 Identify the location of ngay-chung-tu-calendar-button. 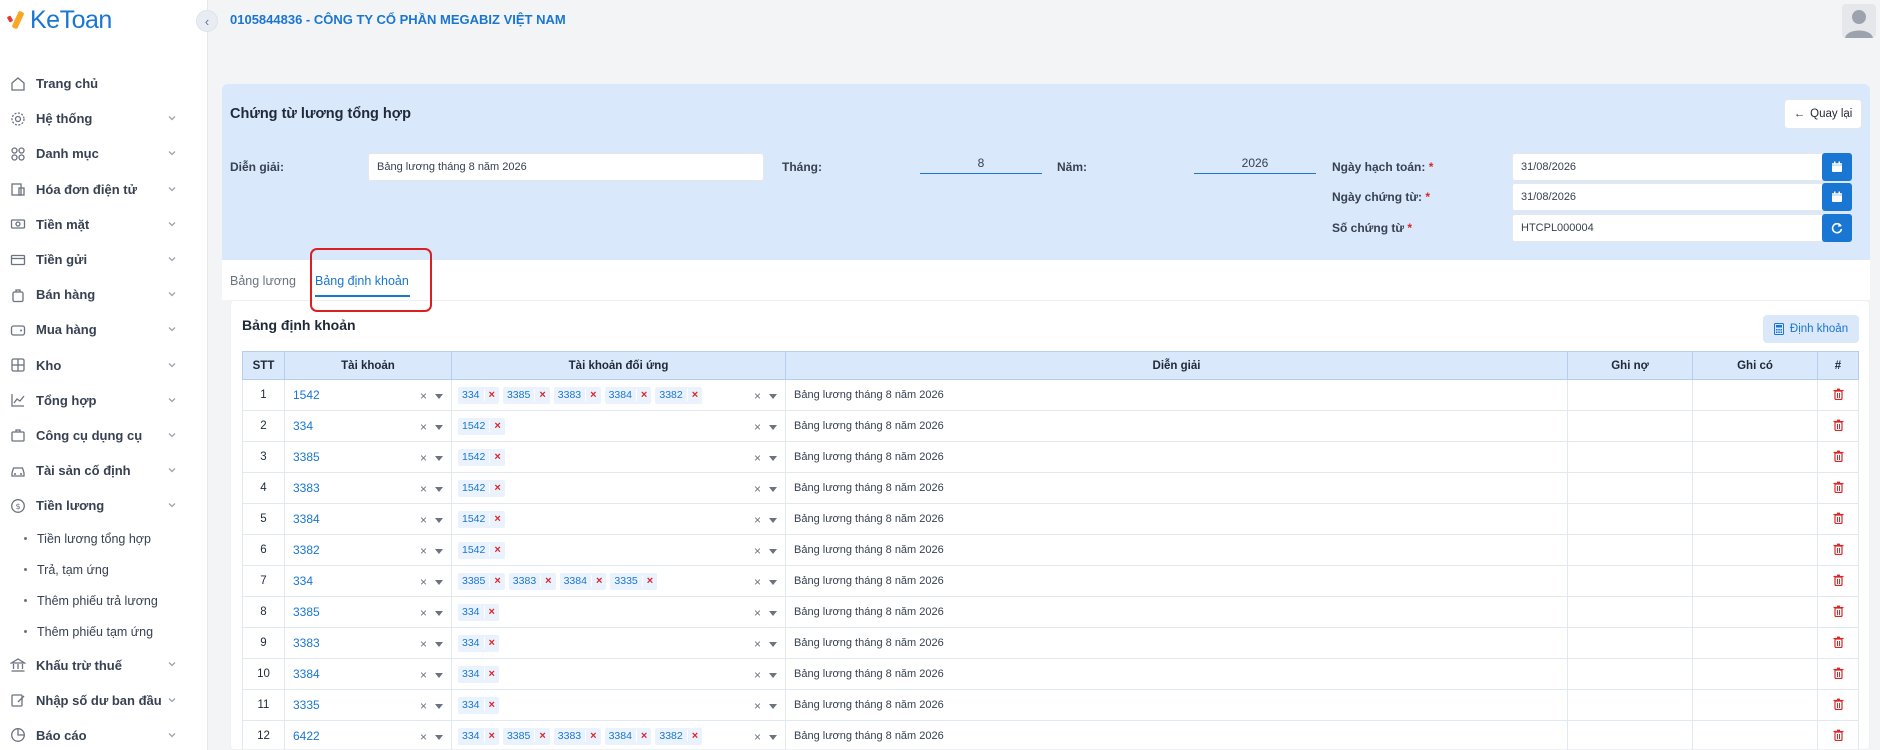
(1837, 197).